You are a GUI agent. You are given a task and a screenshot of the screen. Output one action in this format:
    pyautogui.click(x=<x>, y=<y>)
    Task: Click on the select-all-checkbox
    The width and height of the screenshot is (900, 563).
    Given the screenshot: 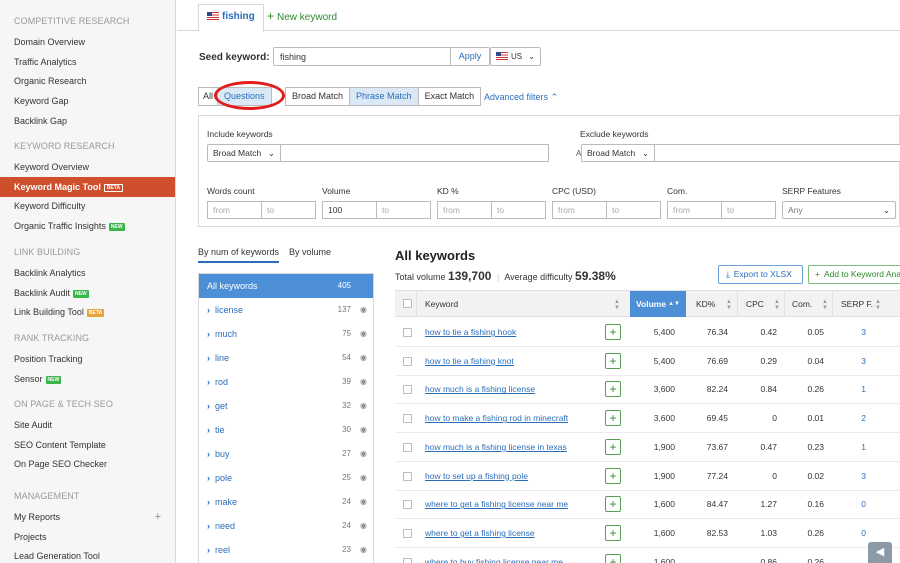 What is the action you would take?
    pyautogui.click(x=407, y=303)
    